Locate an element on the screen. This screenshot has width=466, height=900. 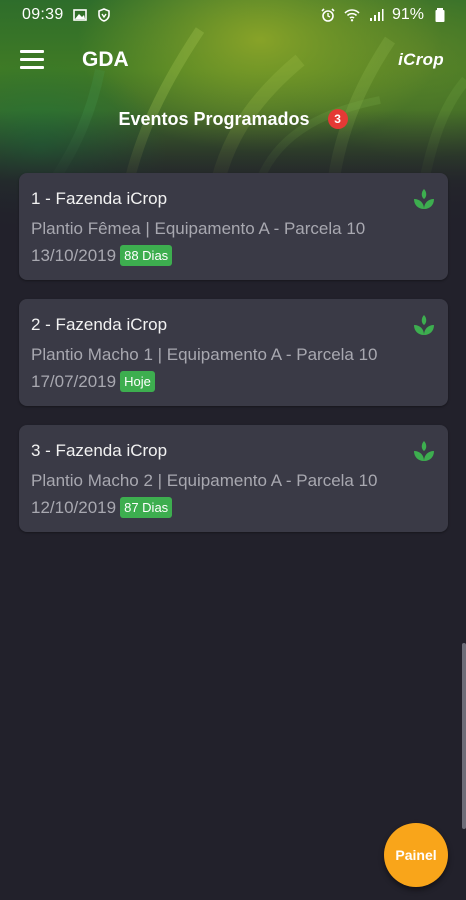
painel-button: Painel is located at coordinates (416, 855).